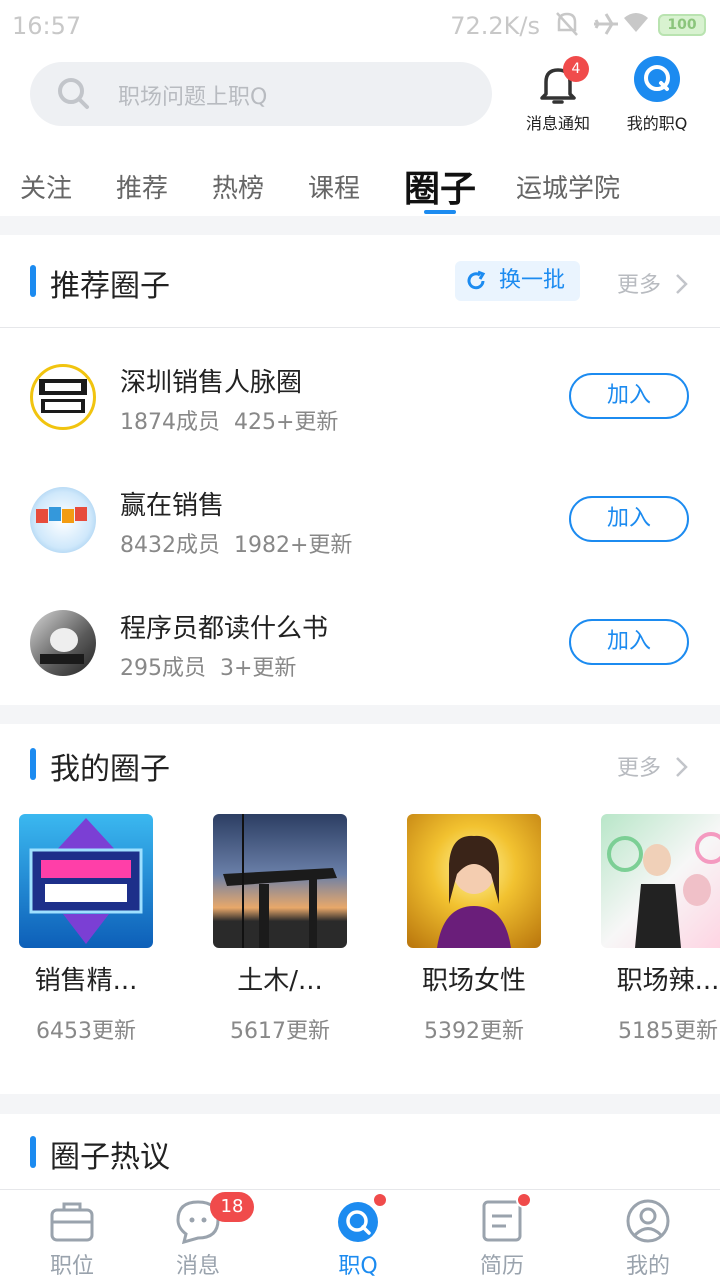  Describe the element at coordinates (502, 1236) in the screenshot. I see `nav-resume: 简历` at that location.